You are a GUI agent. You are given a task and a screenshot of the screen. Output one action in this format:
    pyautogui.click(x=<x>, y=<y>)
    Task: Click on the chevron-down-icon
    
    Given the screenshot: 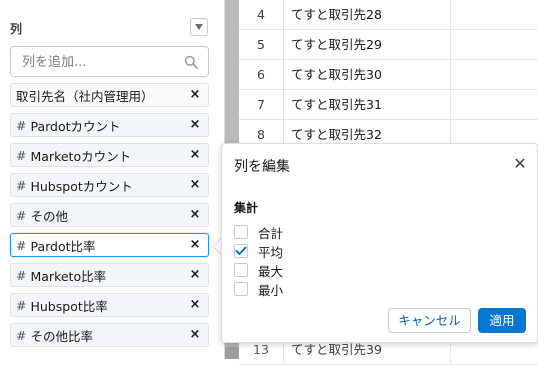 What is the action you would take?
    pyautogui.click(x=199, y=27)
    